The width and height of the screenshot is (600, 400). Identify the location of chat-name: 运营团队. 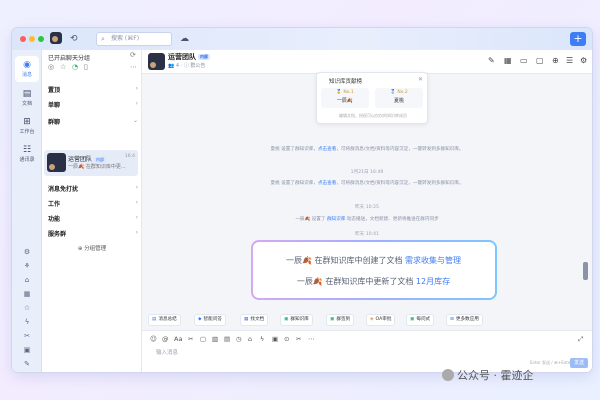
(80, 159).